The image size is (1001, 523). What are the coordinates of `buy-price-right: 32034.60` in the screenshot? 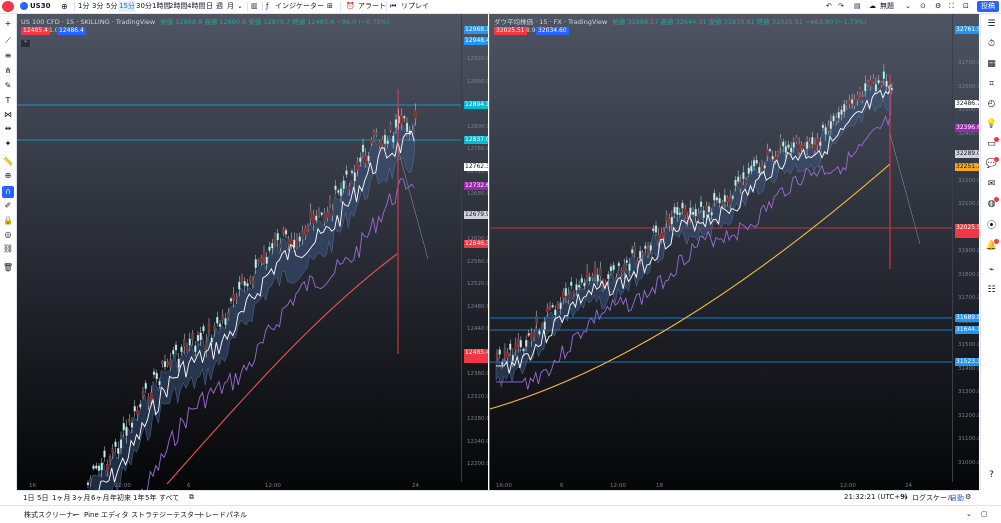 It's located at (552, 31).